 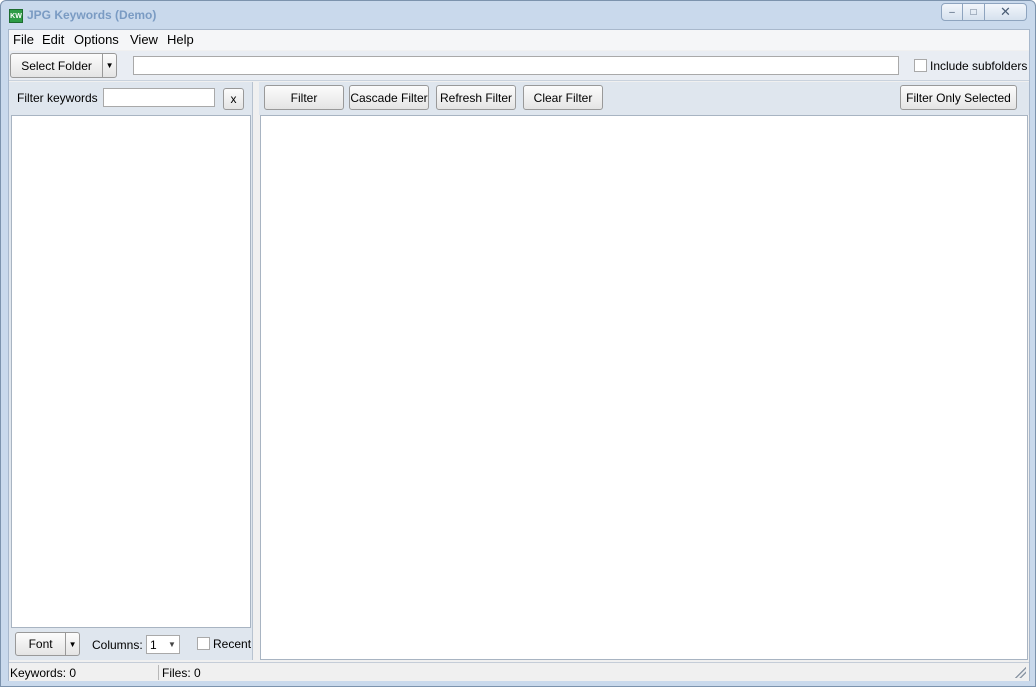 I want to click on font-button: Font, so click(x=40, y=644).